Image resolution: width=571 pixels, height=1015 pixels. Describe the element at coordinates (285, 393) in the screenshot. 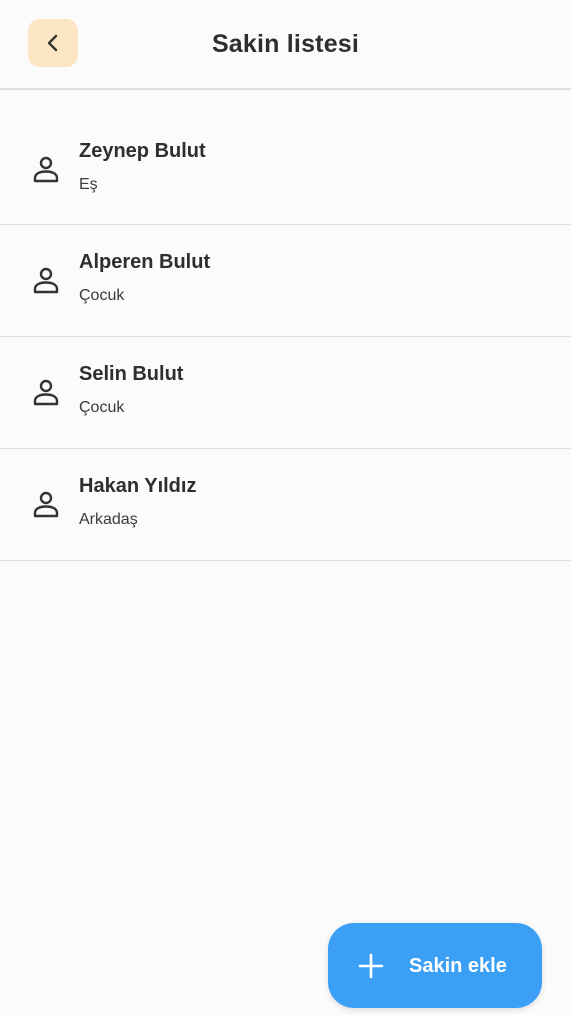

I see `list-item: Selin Bulut Çocuk` at that location.